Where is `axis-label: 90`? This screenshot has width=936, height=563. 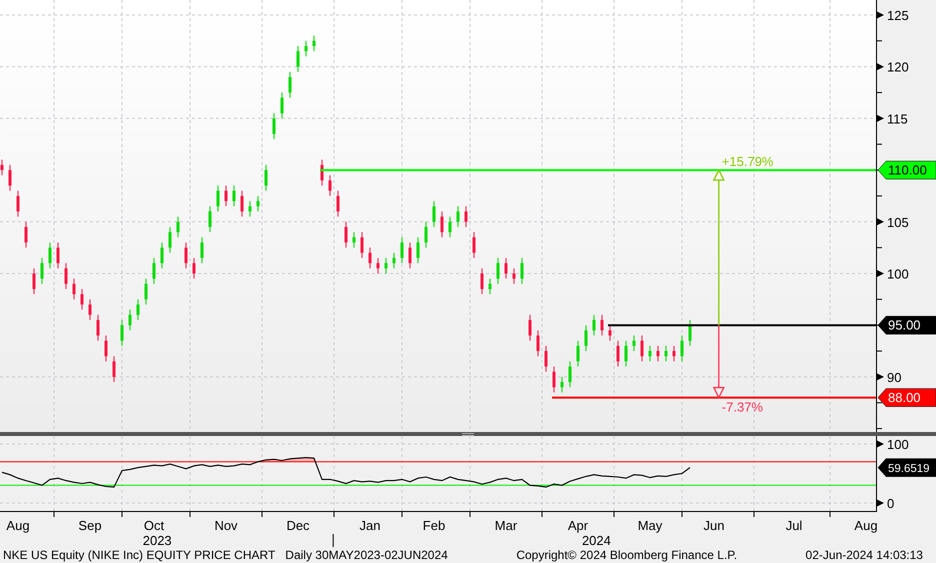
axis-label: 90 is located at coordinates (894, 377).